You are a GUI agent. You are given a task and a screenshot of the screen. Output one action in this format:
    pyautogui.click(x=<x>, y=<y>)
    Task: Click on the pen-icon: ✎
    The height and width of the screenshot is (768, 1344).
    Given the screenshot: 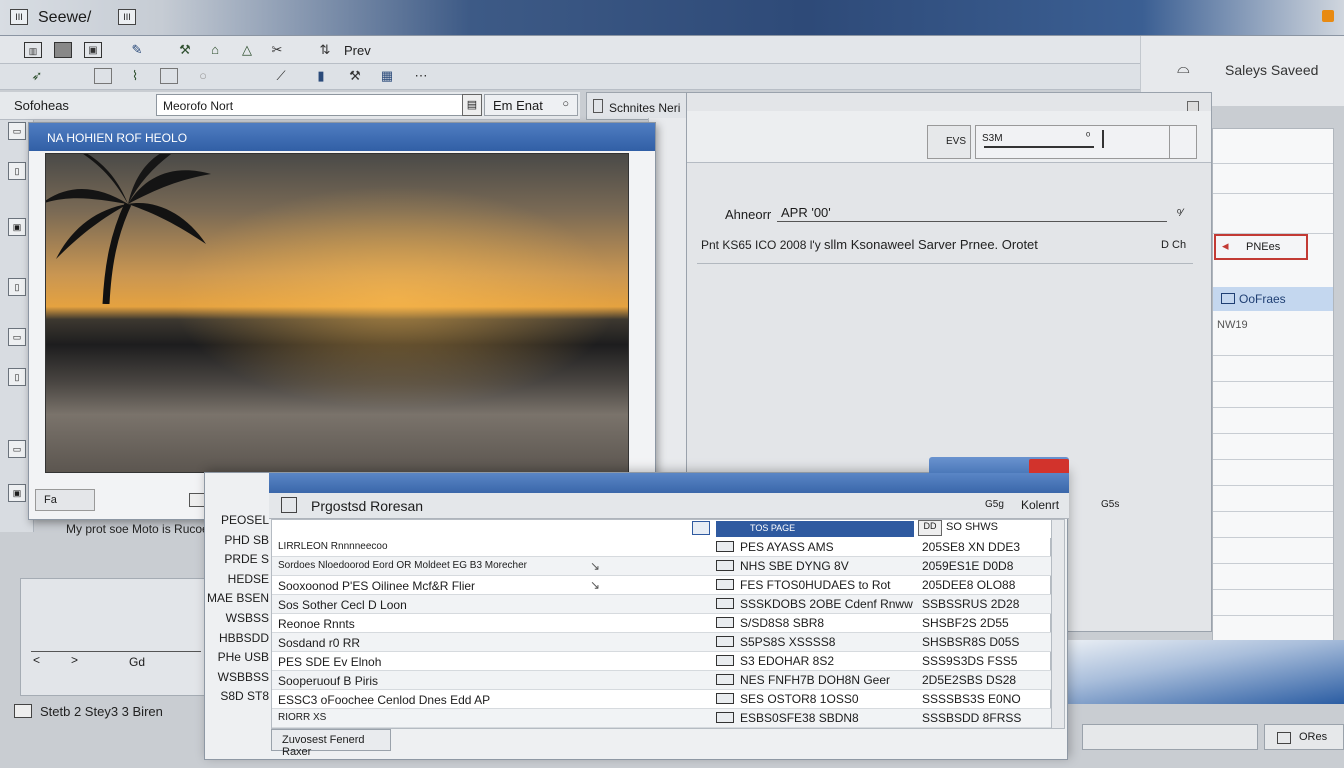 What is the action you would take?
    pyautogui.click(x=137, y=50)
    